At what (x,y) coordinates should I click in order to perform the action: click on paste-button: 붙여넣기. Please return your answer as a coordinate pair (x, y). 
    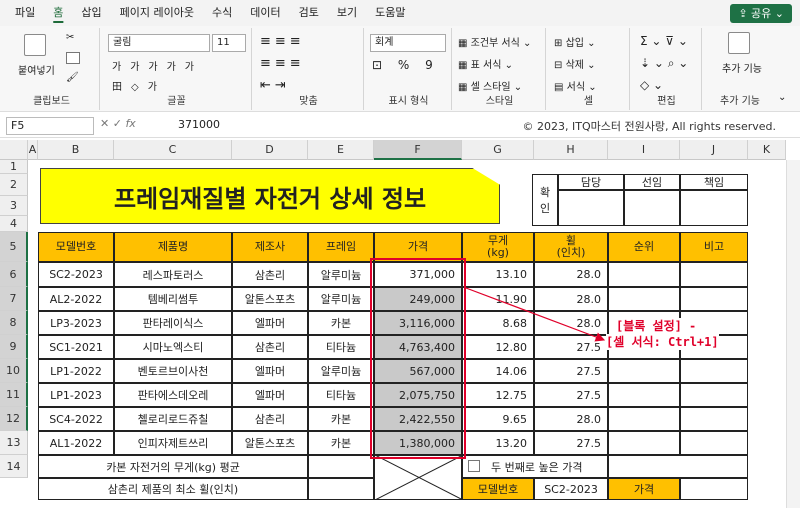
    Looking at the image, I should click on (36, 69).